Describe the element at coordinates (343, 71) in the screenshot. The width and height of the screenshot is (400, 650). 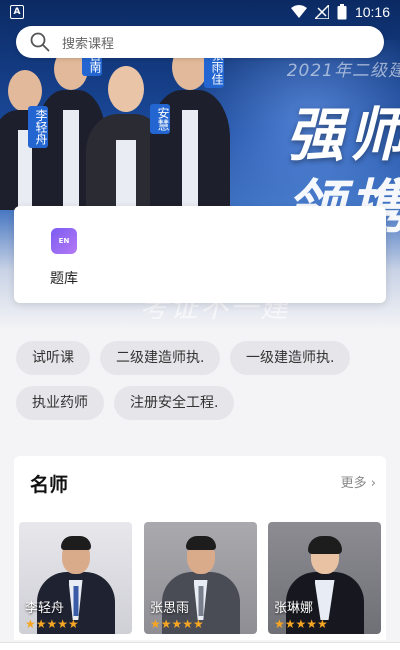
I see `banner-year-text: 2021年二级建` at that location.